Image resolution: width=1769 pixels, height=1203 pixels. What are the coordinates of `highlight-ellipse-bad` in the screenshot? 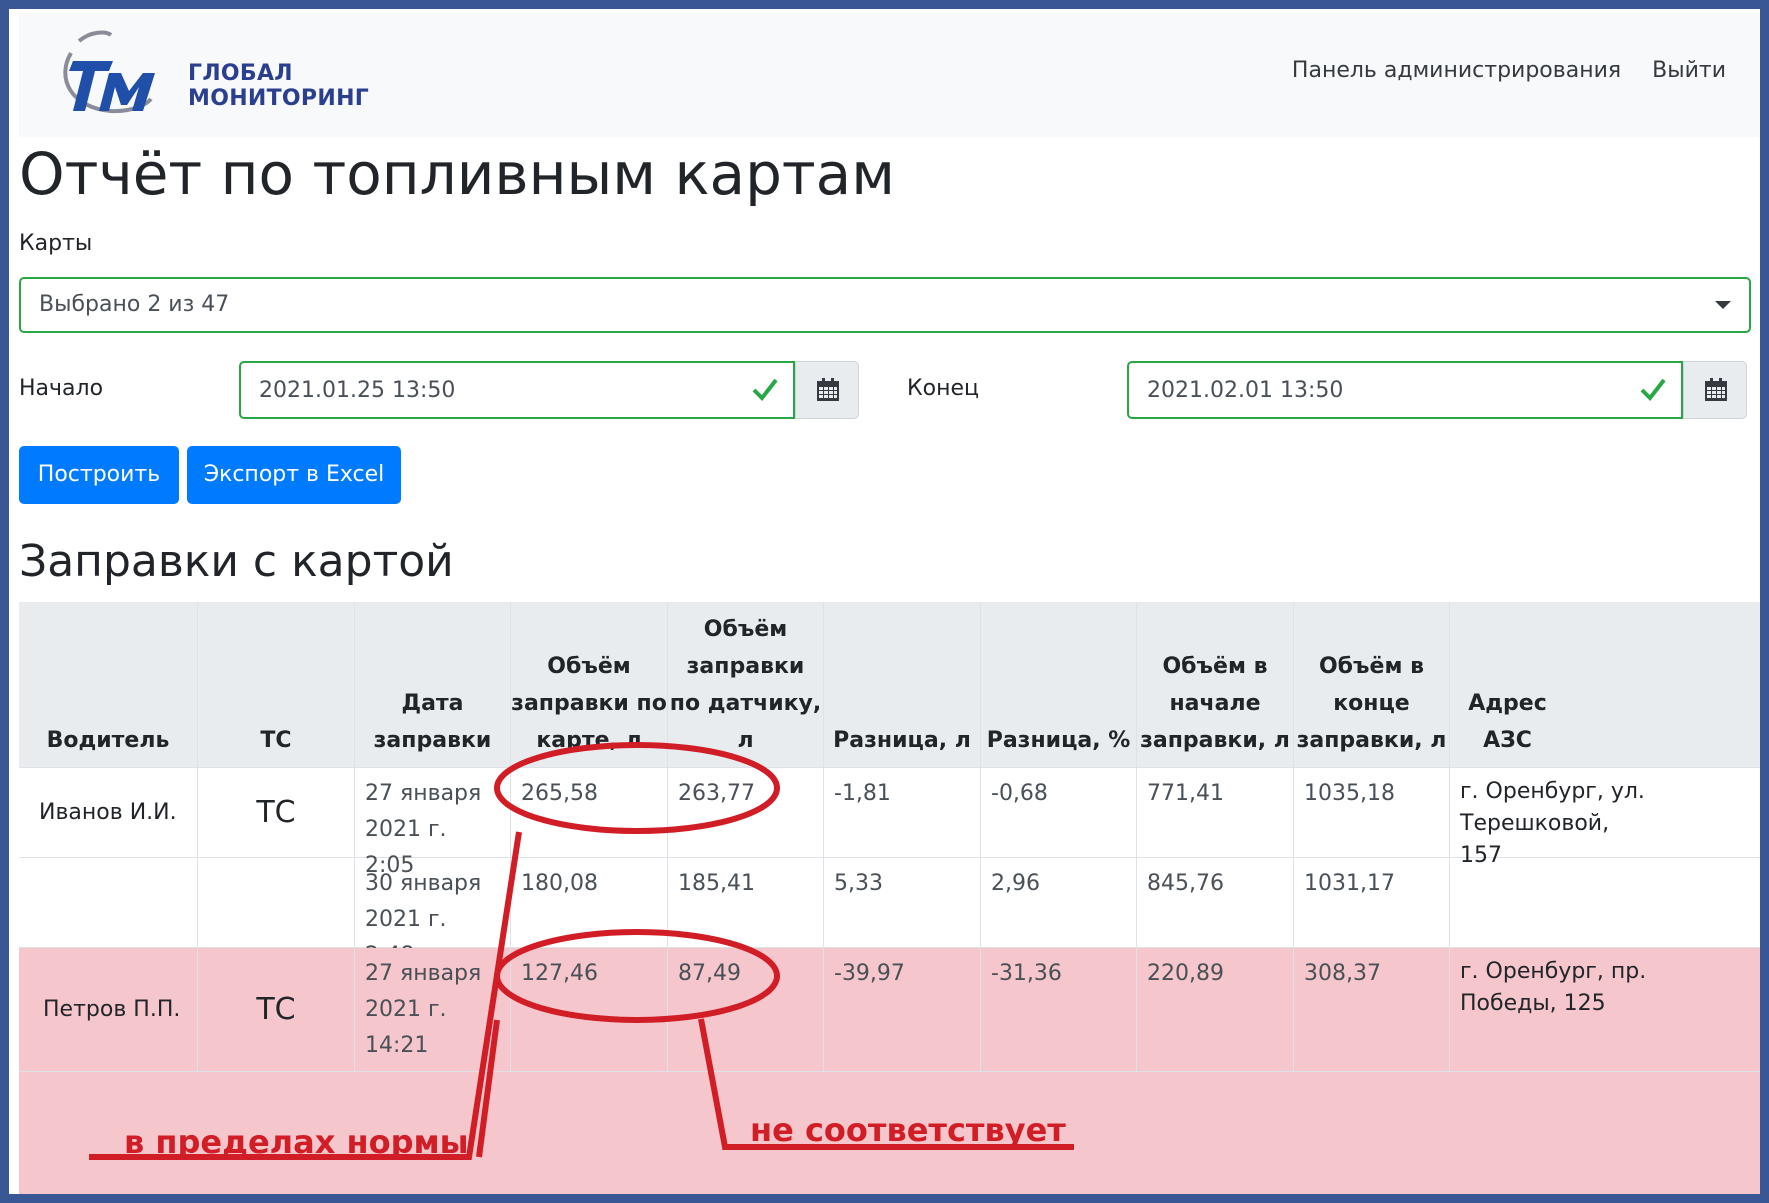 It's located at (637, 976).